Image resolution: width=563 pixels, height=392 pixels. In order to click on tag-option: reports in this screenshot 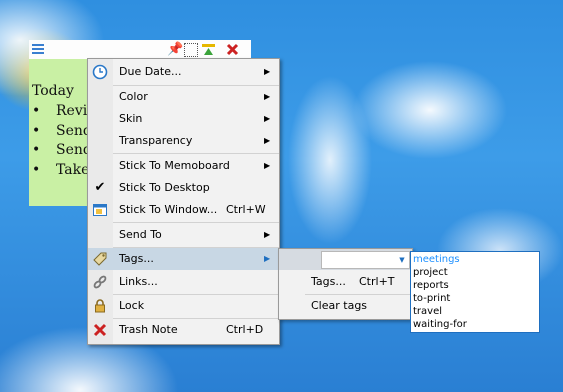, I will do `click(475, 285)`.